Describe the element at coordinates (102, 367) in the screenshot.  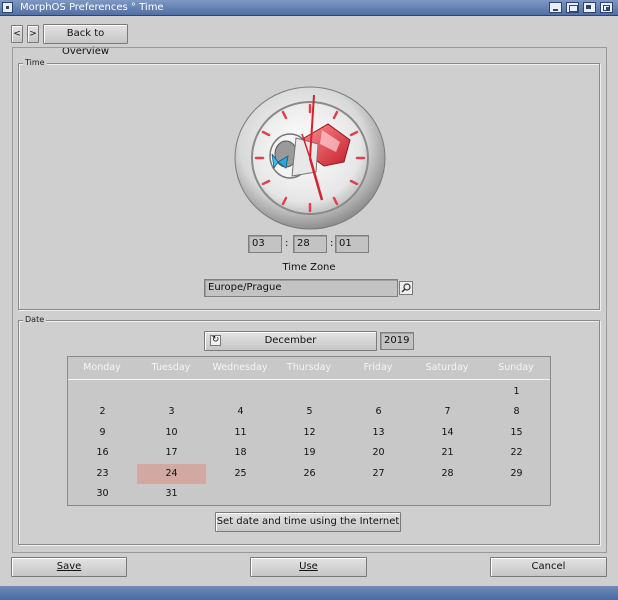
I see `weekday-0: Monday` at that location.